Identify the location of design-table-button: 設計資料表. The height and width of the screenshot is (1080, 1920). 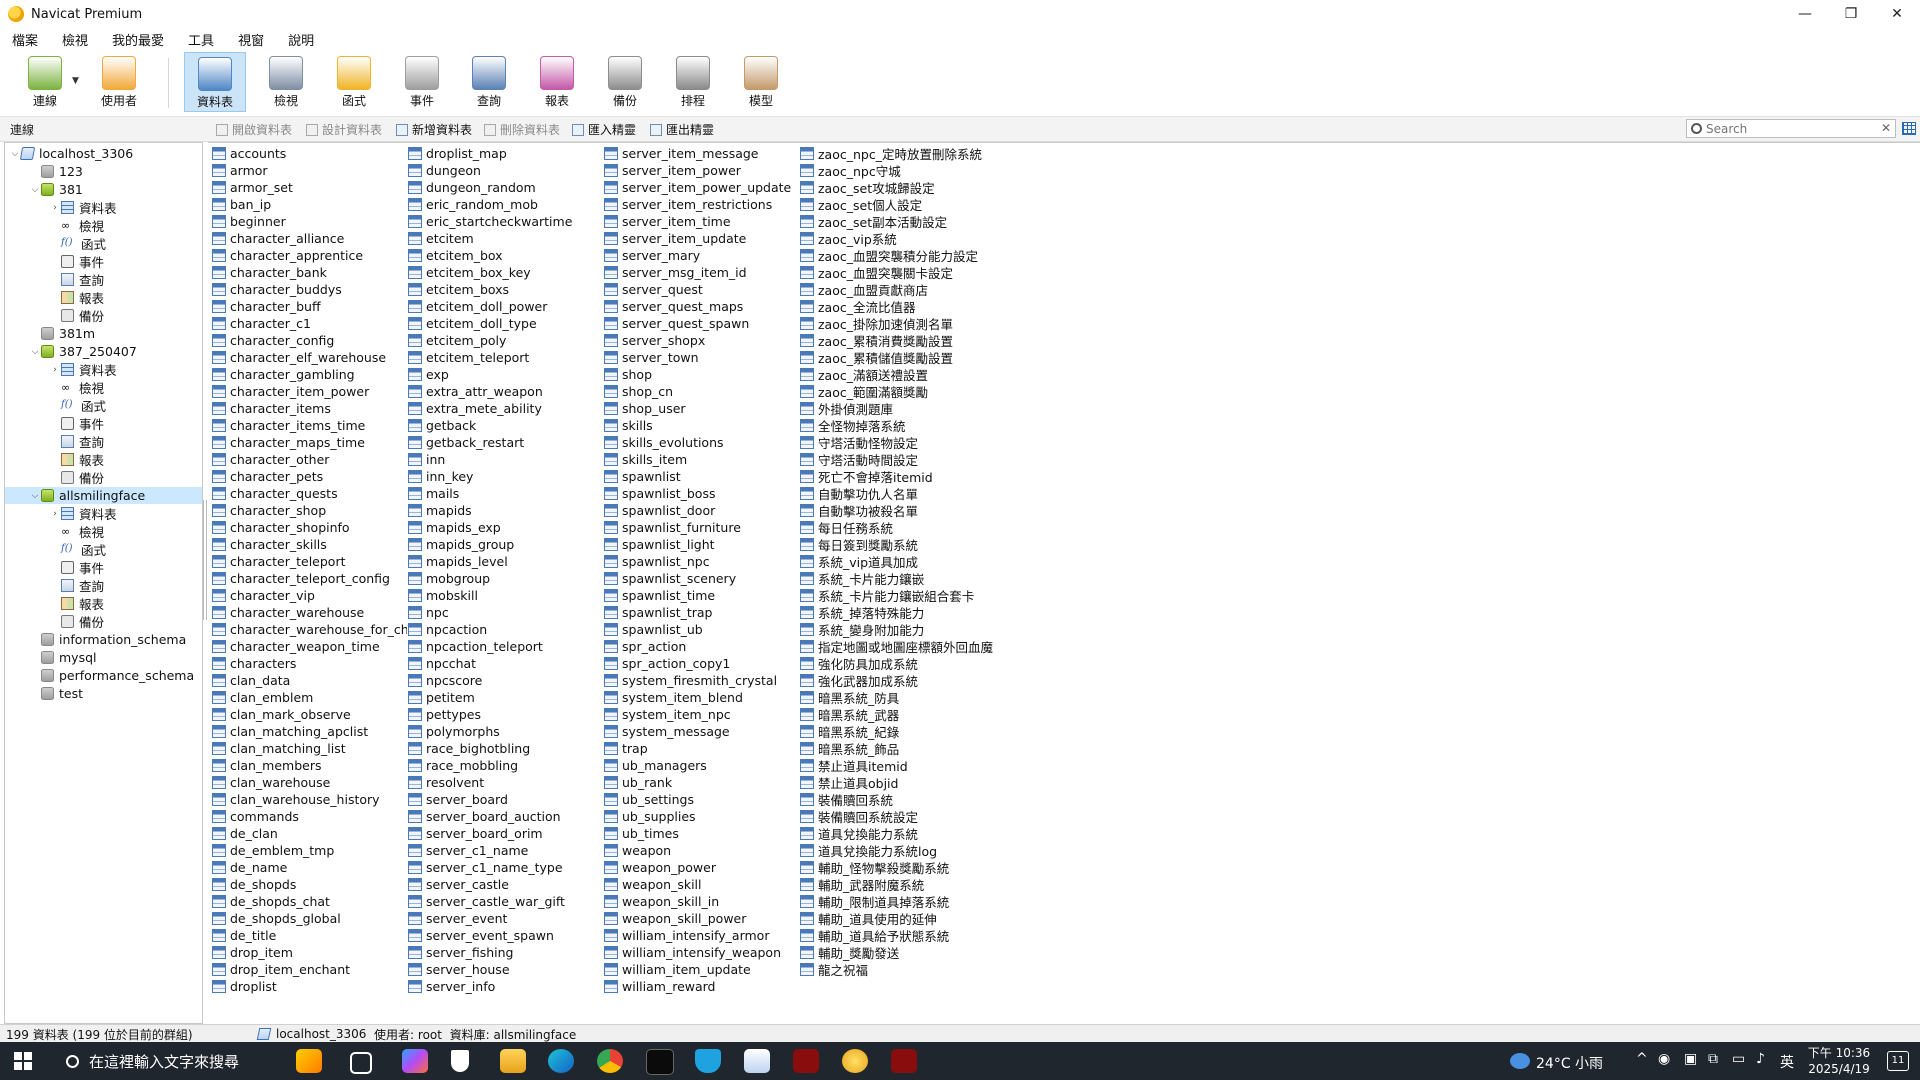
(344, 129).